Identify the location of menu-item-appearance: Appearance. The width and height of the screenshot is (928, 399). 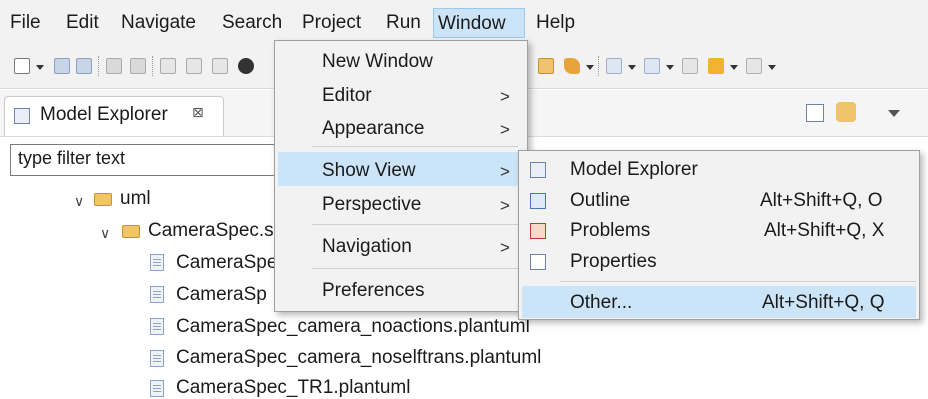
(373, 129).